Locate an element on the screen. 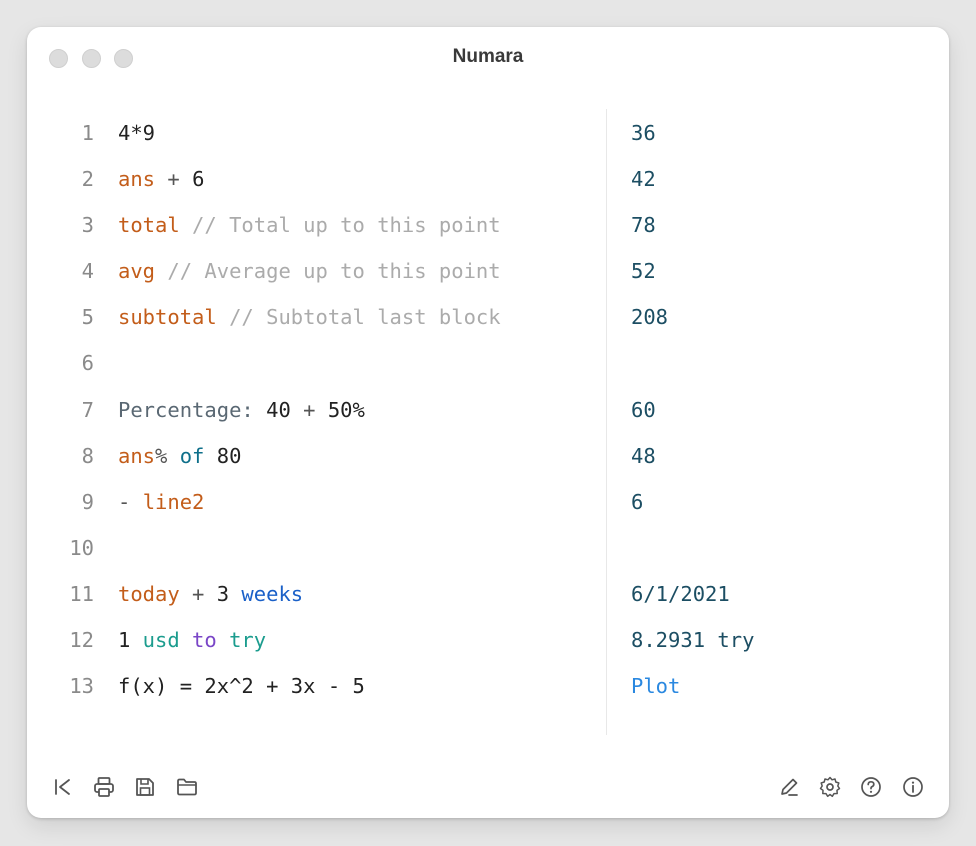  code-token: // Total up to this point is located at coordinates (340, 225).